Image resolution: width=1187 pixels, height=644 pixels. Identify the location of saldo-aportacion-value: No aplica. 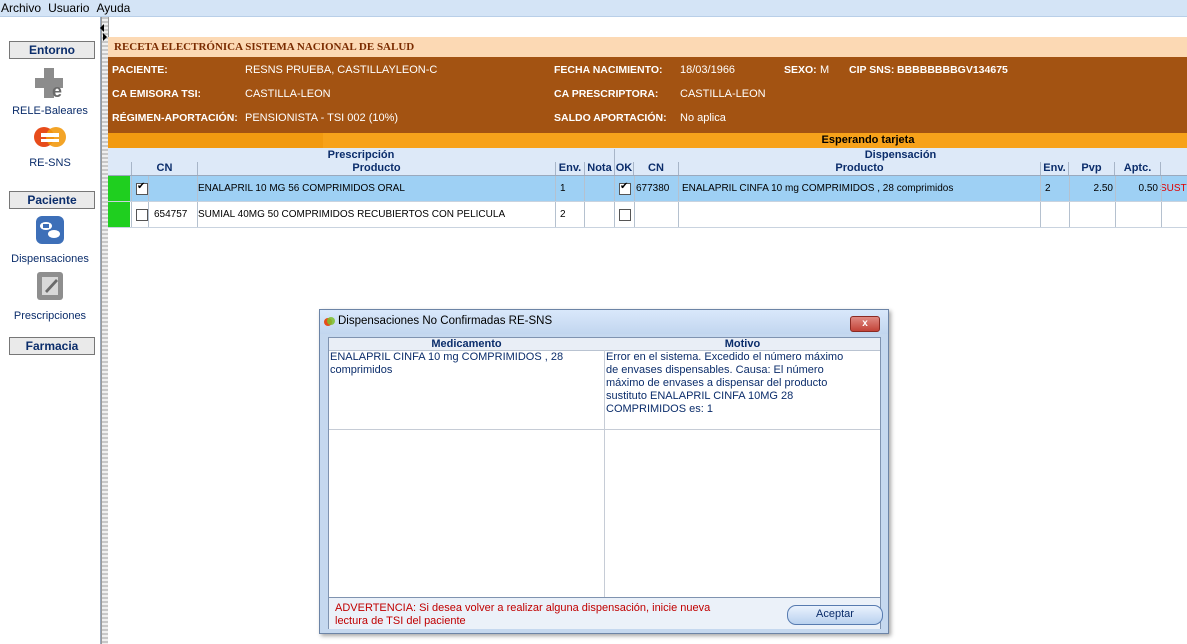
(703, 118).